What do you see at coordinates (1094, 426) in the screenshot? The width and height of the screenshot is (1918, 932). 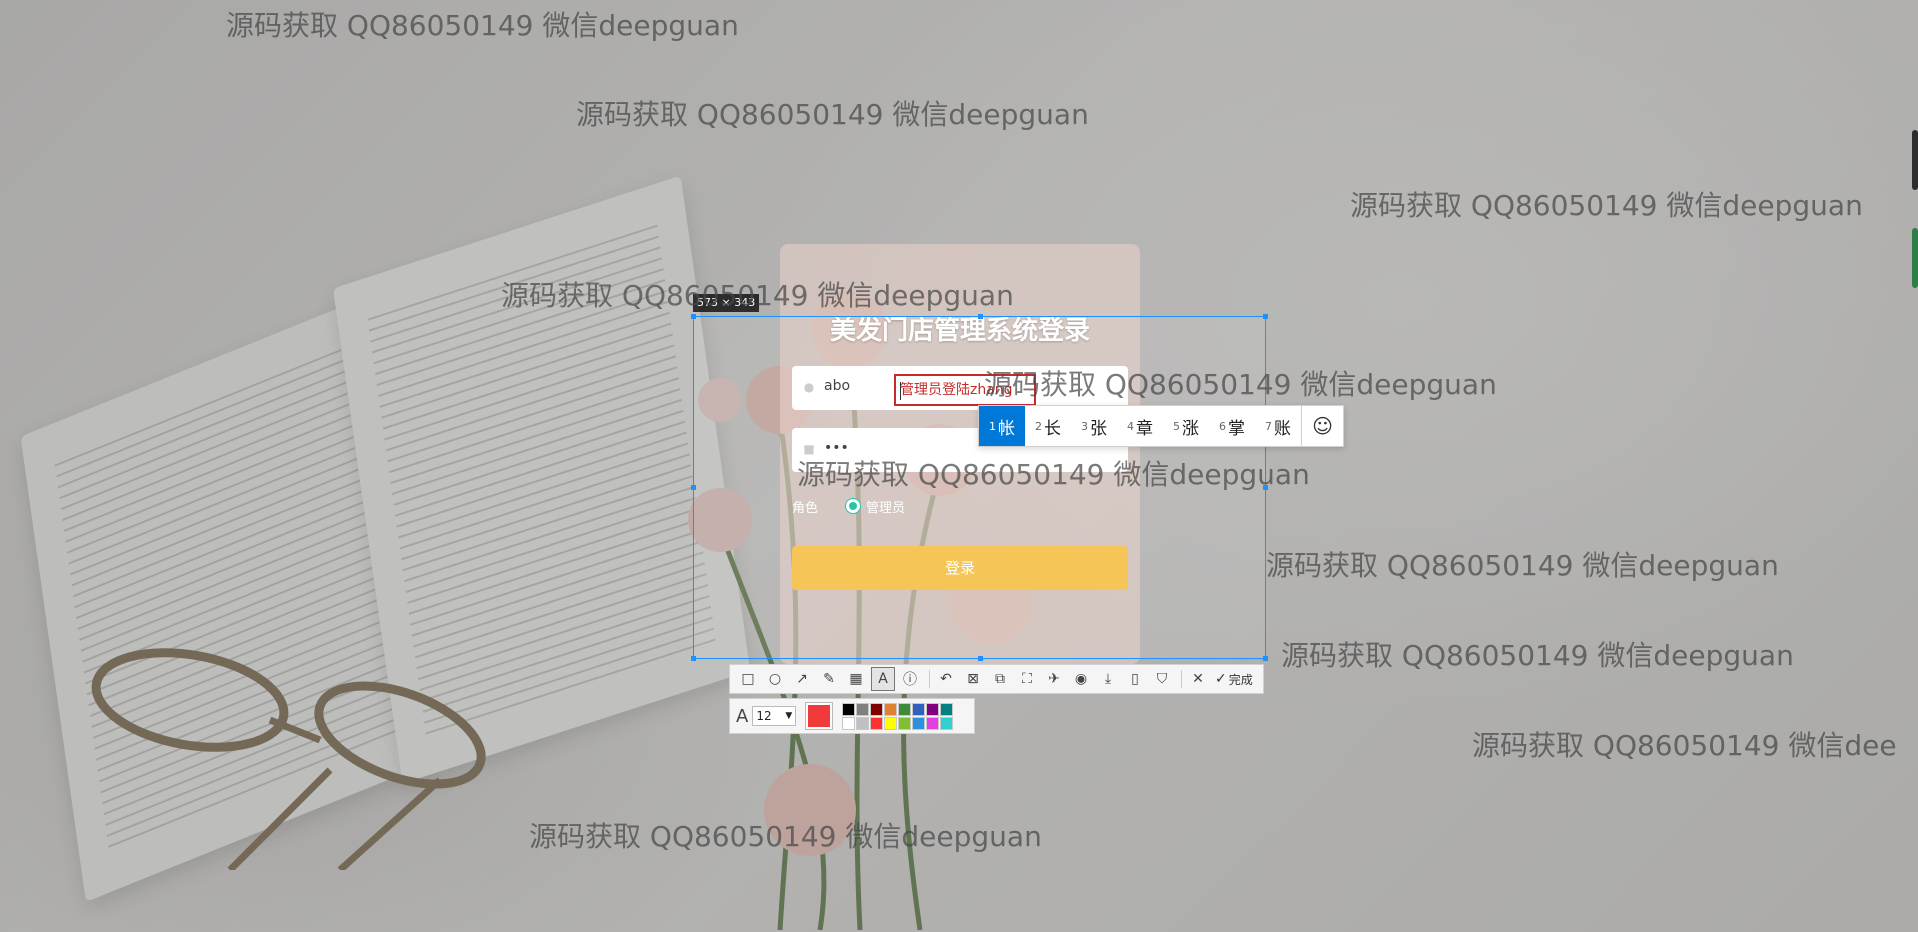 I see `ime-candidate: 3张` at bounding box center [1094, 426].